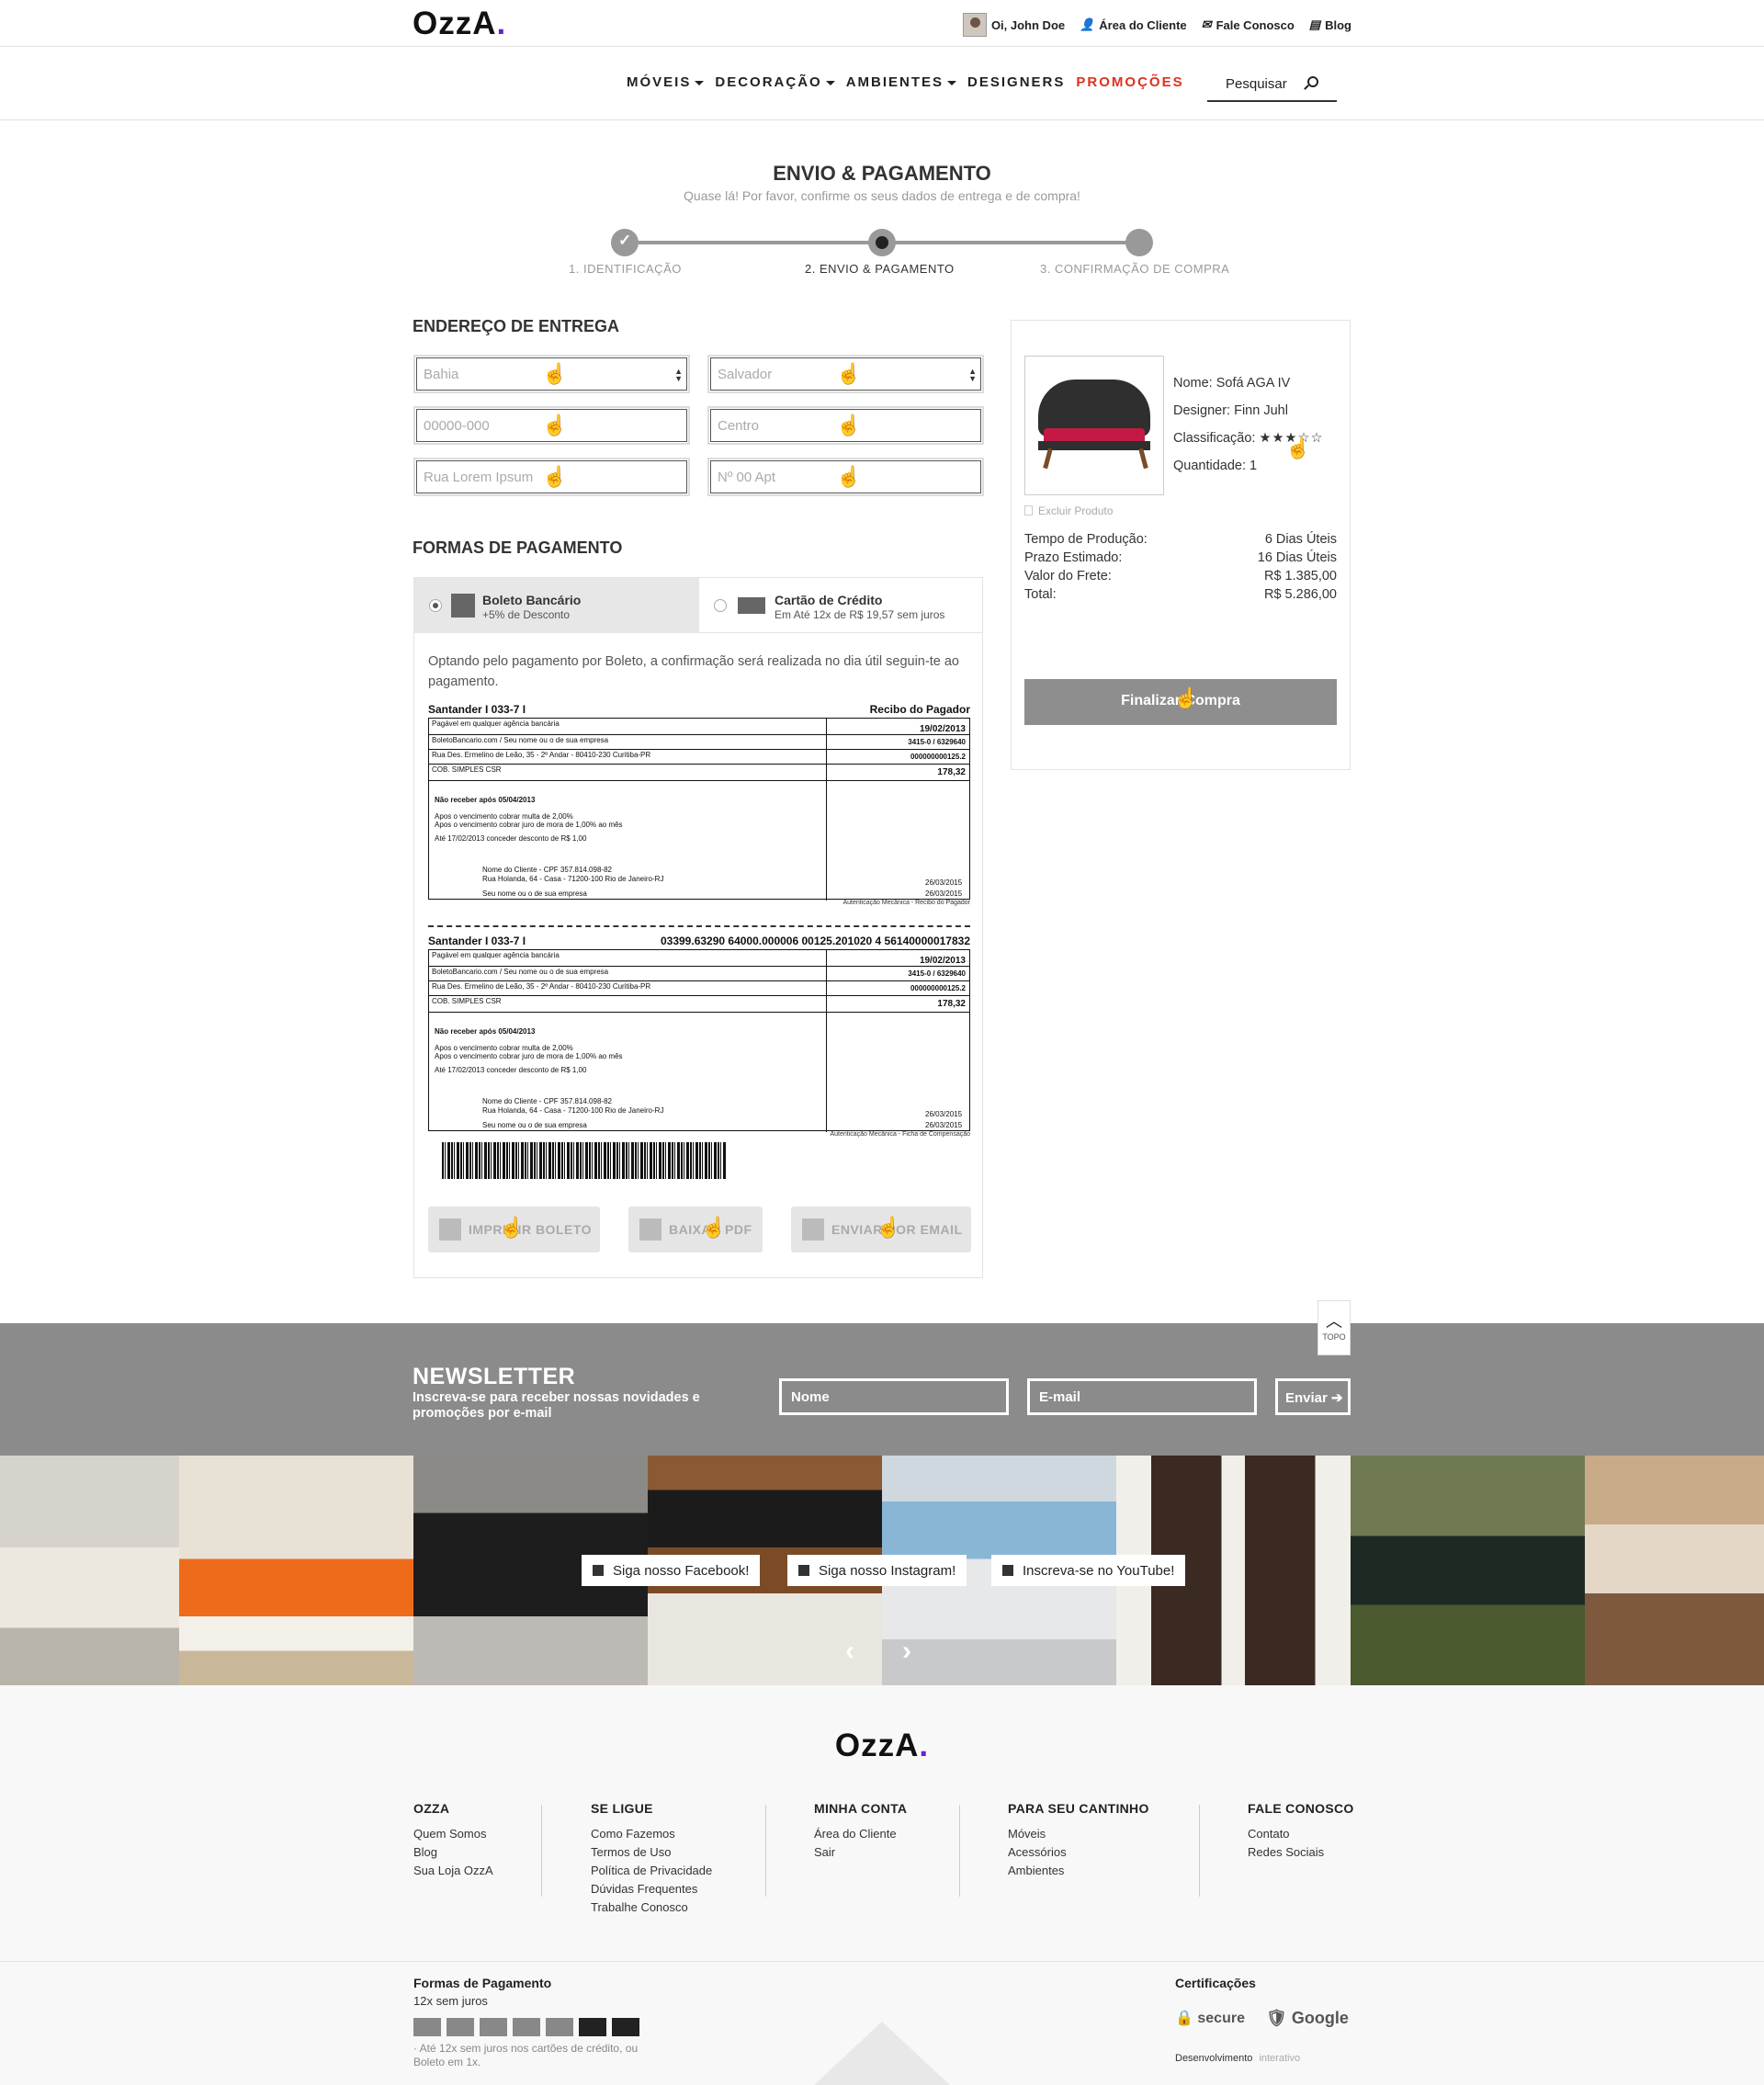 This screenshot has width=1764, height=2085. I want to click on footer-link: Área do Cliente, so click(860, 1834).